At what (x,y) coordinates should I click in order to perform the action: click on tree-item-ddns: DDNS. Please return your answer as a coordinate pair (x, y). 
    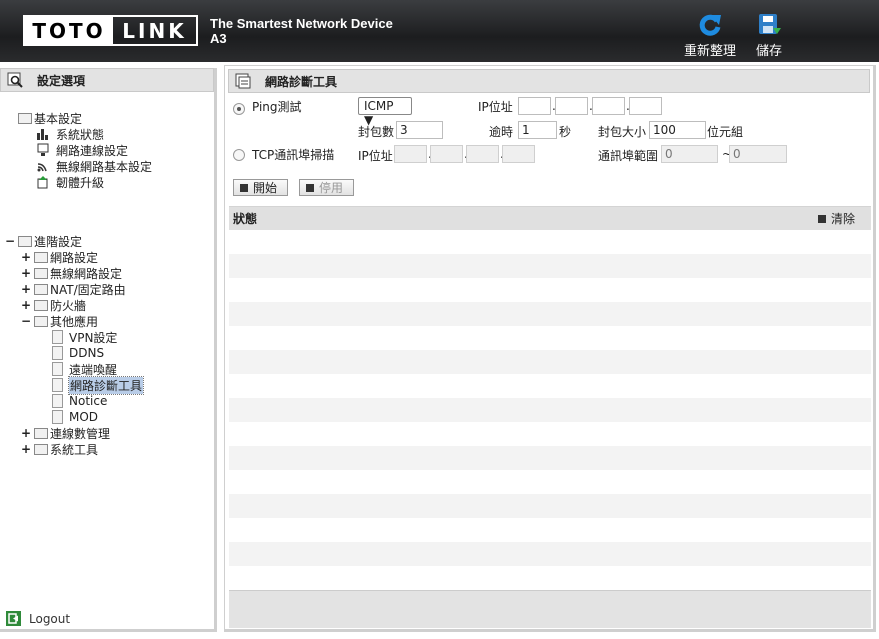
    Looking at the image, I should click on (78, 353).